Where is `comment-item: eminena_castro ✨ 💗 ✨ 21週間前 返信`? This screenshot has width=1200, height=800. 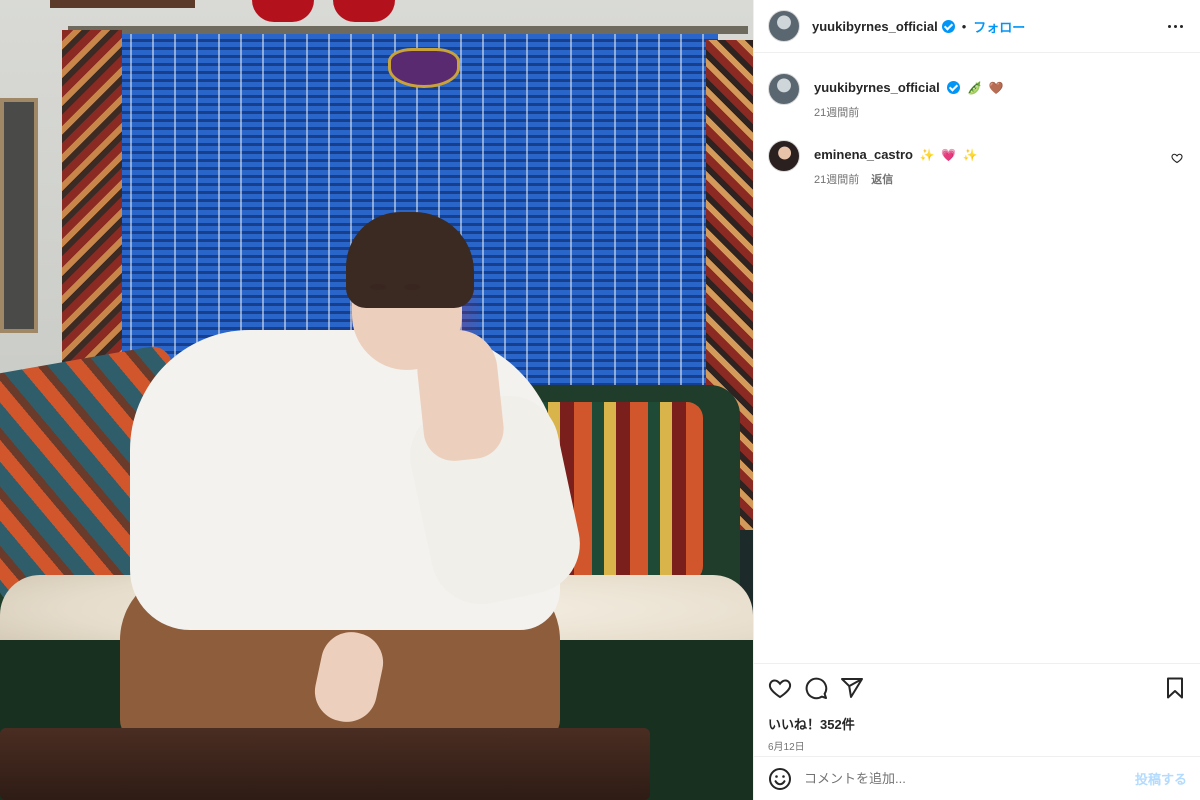
comment-item: eminena_castro ✨ 💗 ✨ 21週間前 返信 is located at coordinates (977, 163).